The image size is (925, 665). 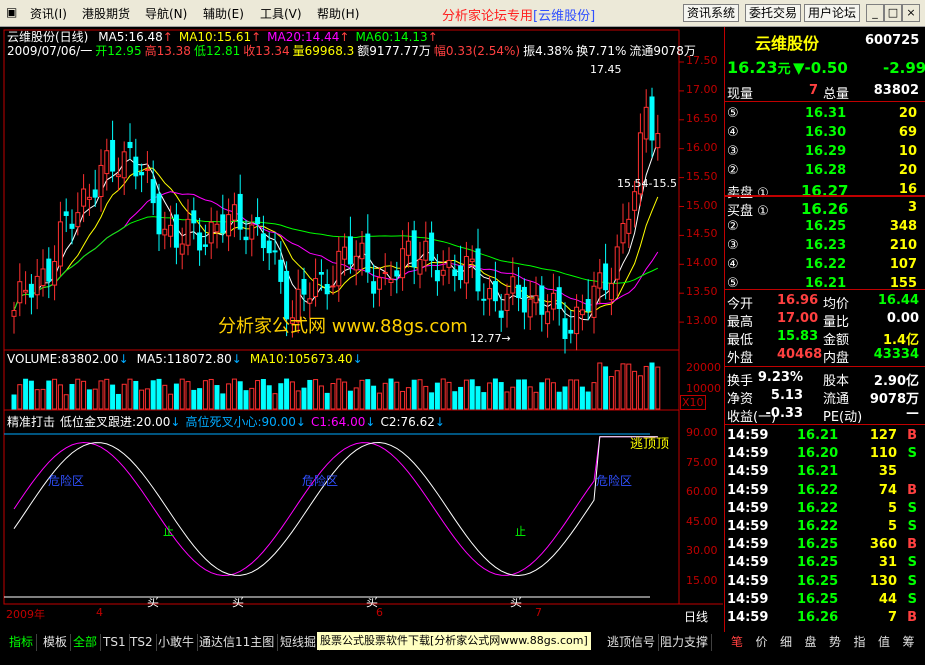 What do you see at coordinates (693, 402) in the screenshot?
I see `volume-unit: X10` at bounding box center [693, 402].